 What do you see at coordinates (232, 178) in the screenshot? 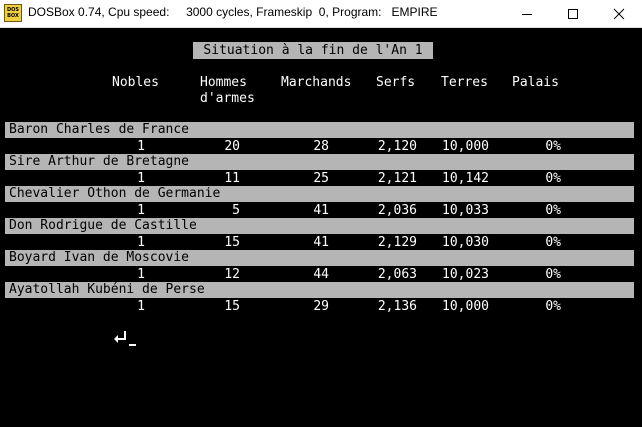
I see `player-hommes-value: 11` at bounding box center [232, 178].